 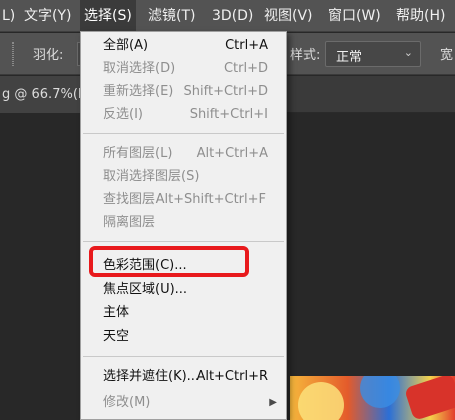 What do you see at coordinates (44, 94) in the screenshot?
I see `document-tab-title: g @ 66.7%(R` at bounding box center [44, 94].